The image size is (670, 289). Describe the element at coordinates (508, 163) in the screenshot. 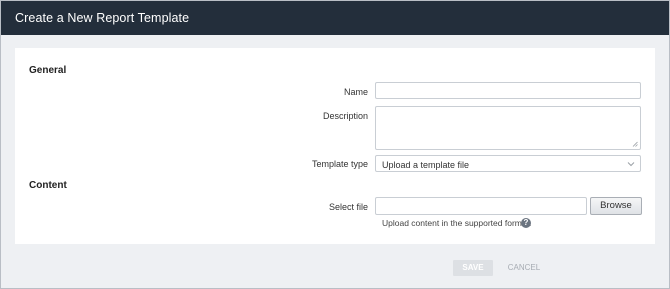

I see `template-type-select: Upload a template file` at that location.